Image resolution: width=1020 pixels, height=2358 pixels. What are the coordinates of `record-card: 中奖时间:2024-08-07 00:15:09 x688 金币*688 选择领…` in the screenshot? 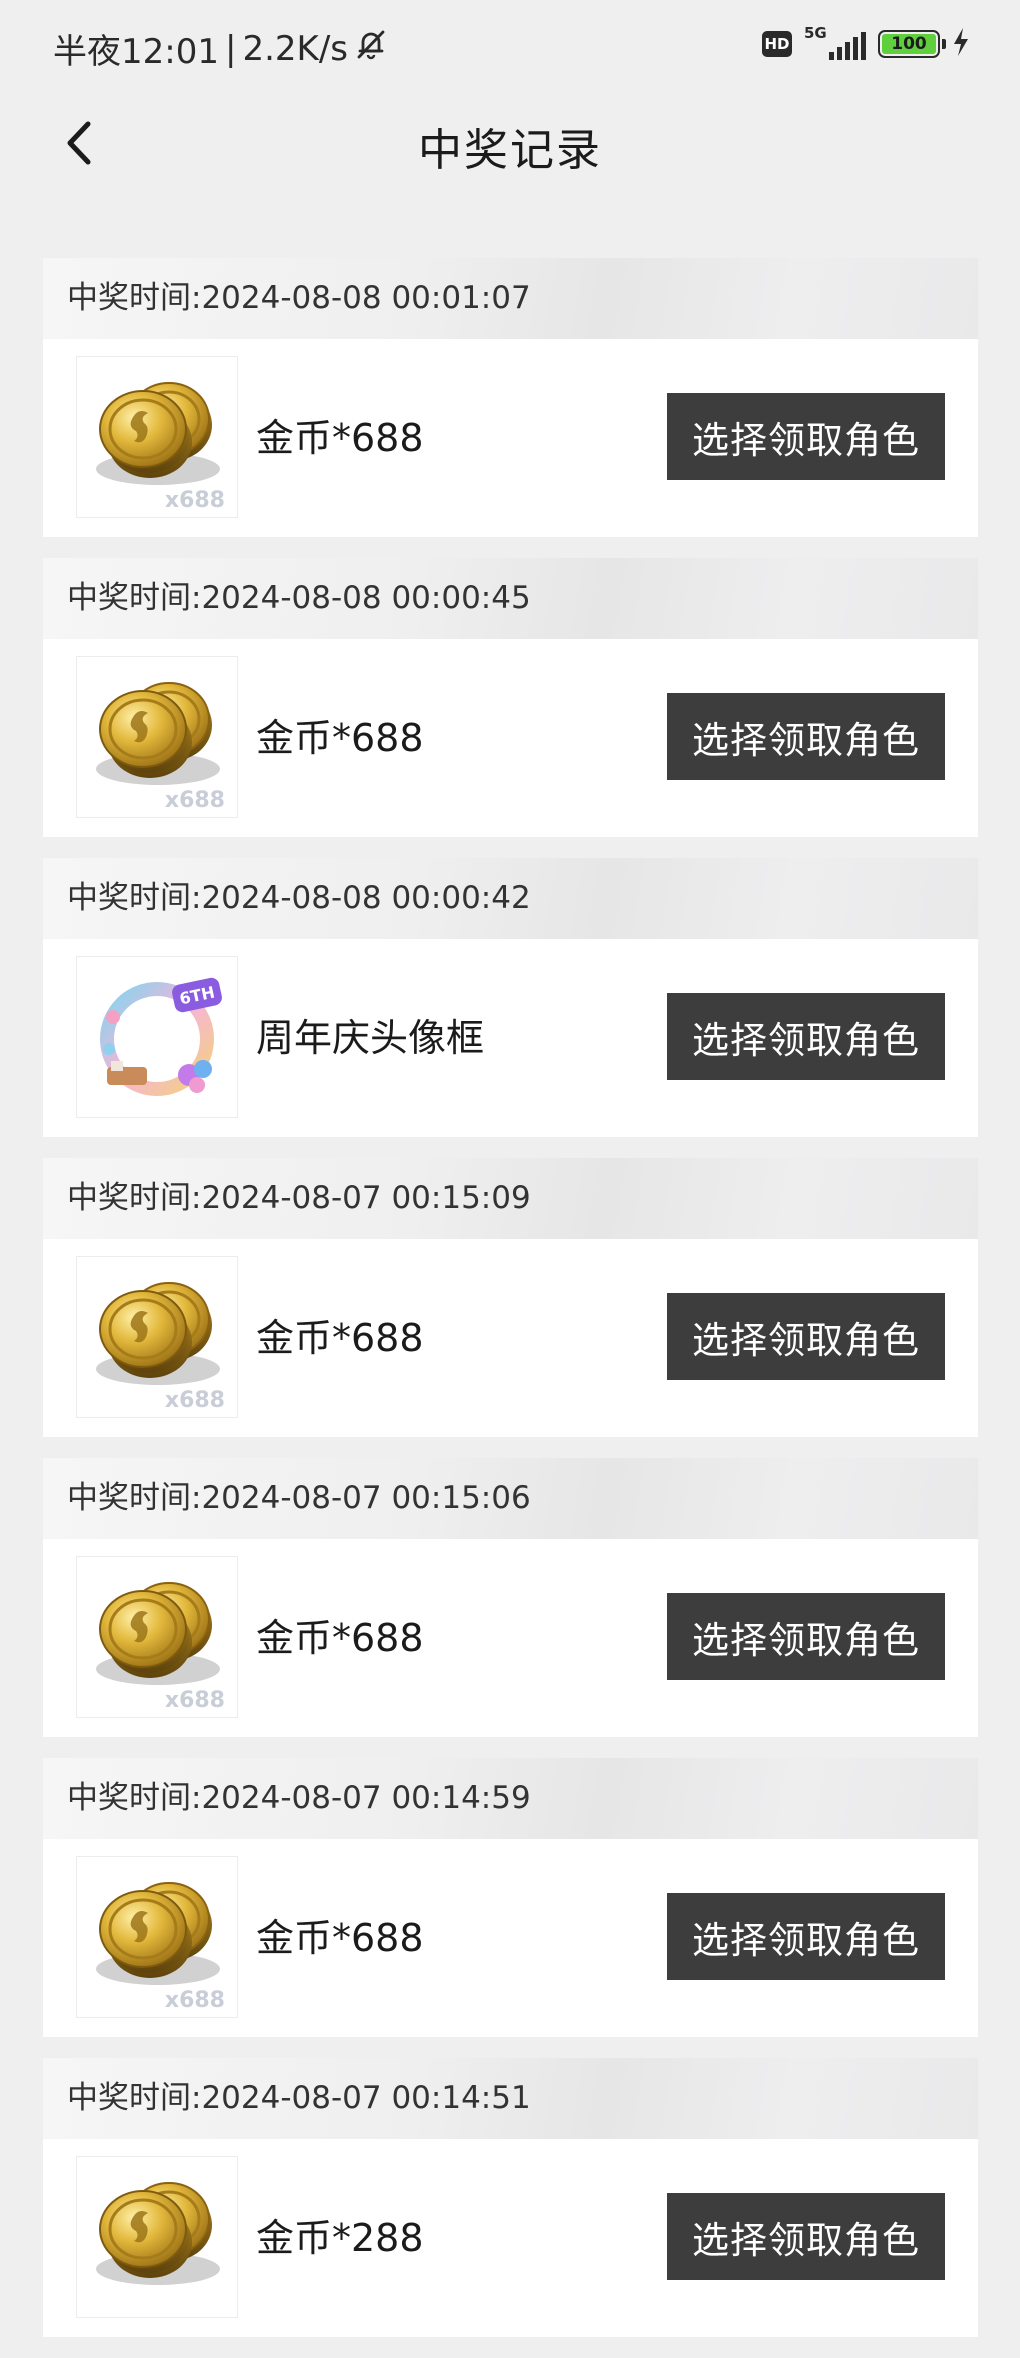 It's located at (510, 1297).